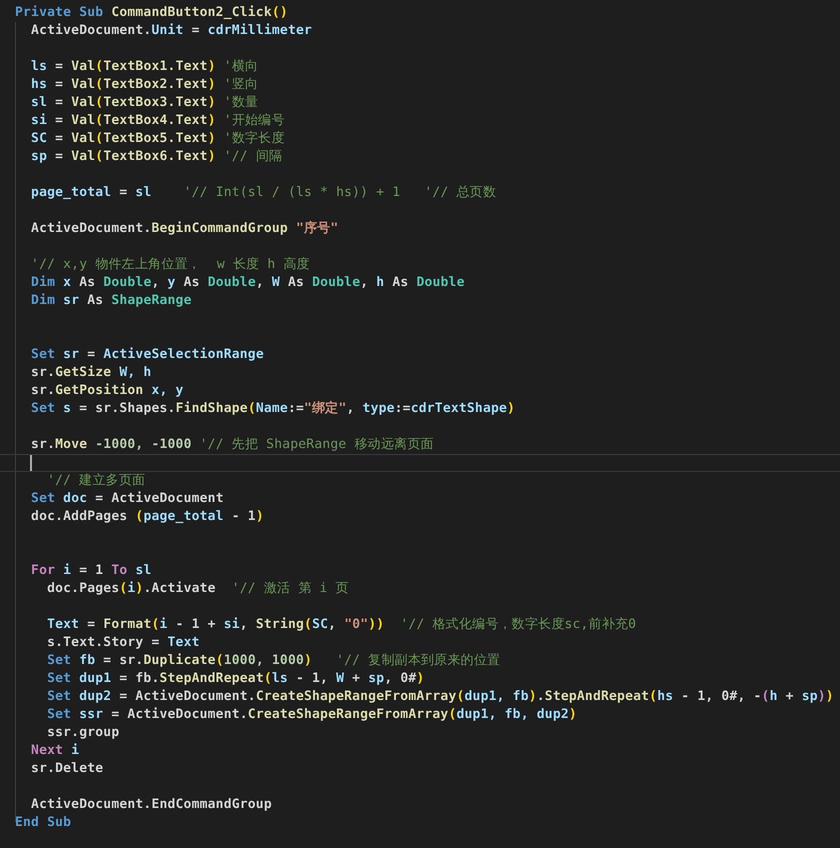 The image size is (840, 848). I want to click on code-line: doc.AddPages (page_total - 1), so click(147, 517).